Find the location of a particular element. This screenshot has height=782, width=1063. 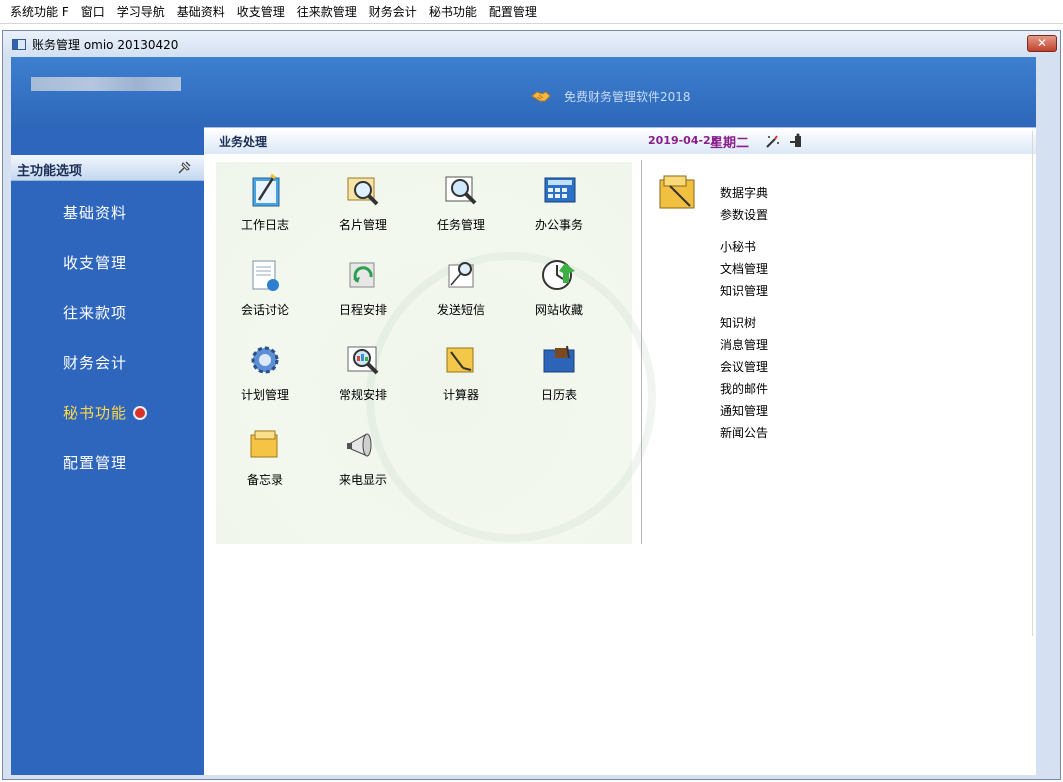

func-memo: 备忘录 is located at coordinates (265, 459).